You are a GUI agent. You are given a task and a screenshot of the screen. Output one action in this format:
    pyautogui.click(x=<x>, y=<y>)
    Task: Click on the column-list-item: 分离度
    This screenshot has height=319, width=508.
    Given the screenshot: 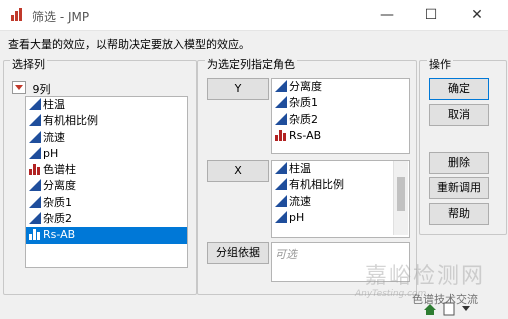 What is the action you would take?
    pyautogui.click(x=106, y=186)
    